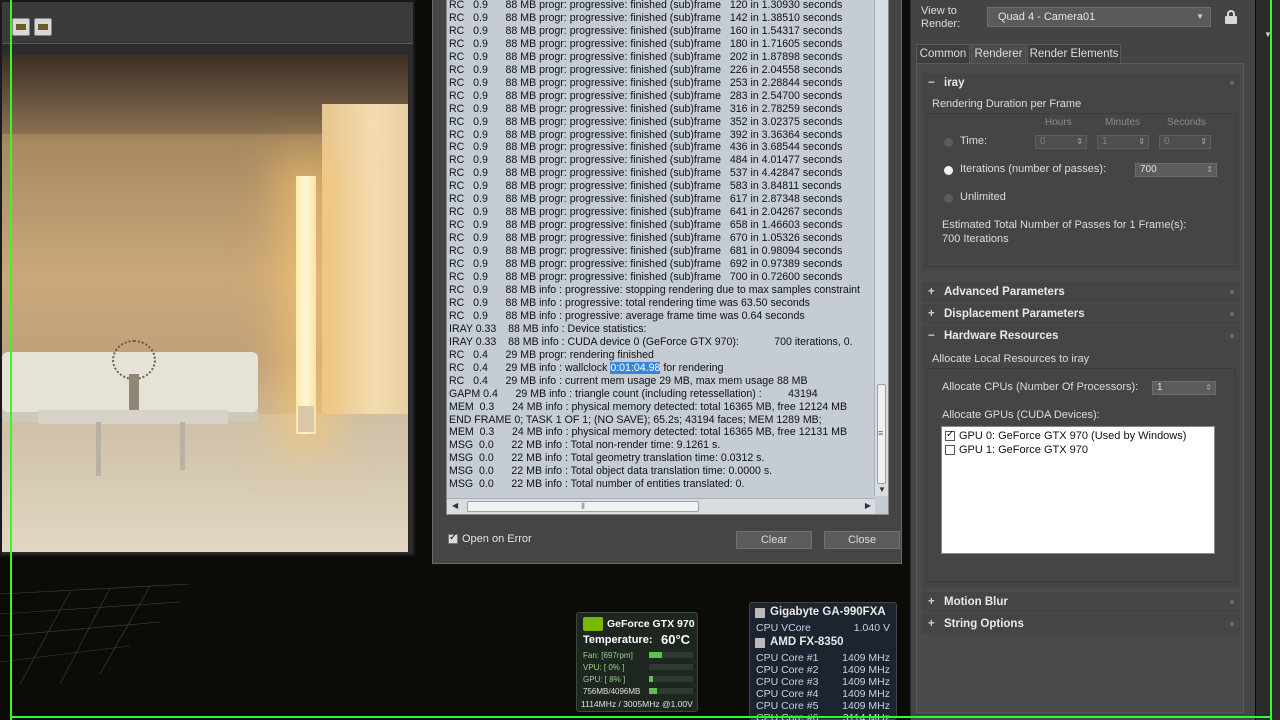  Describe the element at coordinates (583, 506) in the screenshot. I see `scrollbar-thumb: ⦀` at that location.